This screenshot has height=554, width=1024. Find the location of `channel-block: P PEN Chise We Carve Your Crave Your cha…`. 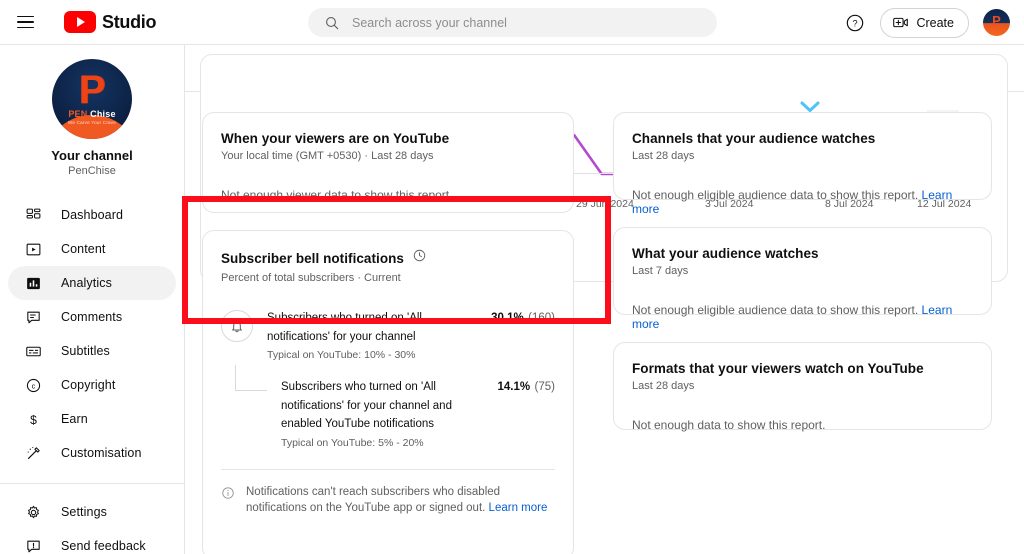

channel-block: P PEN Chise We Carve Your Crave Your cha… is located at coordinates (92, 116).